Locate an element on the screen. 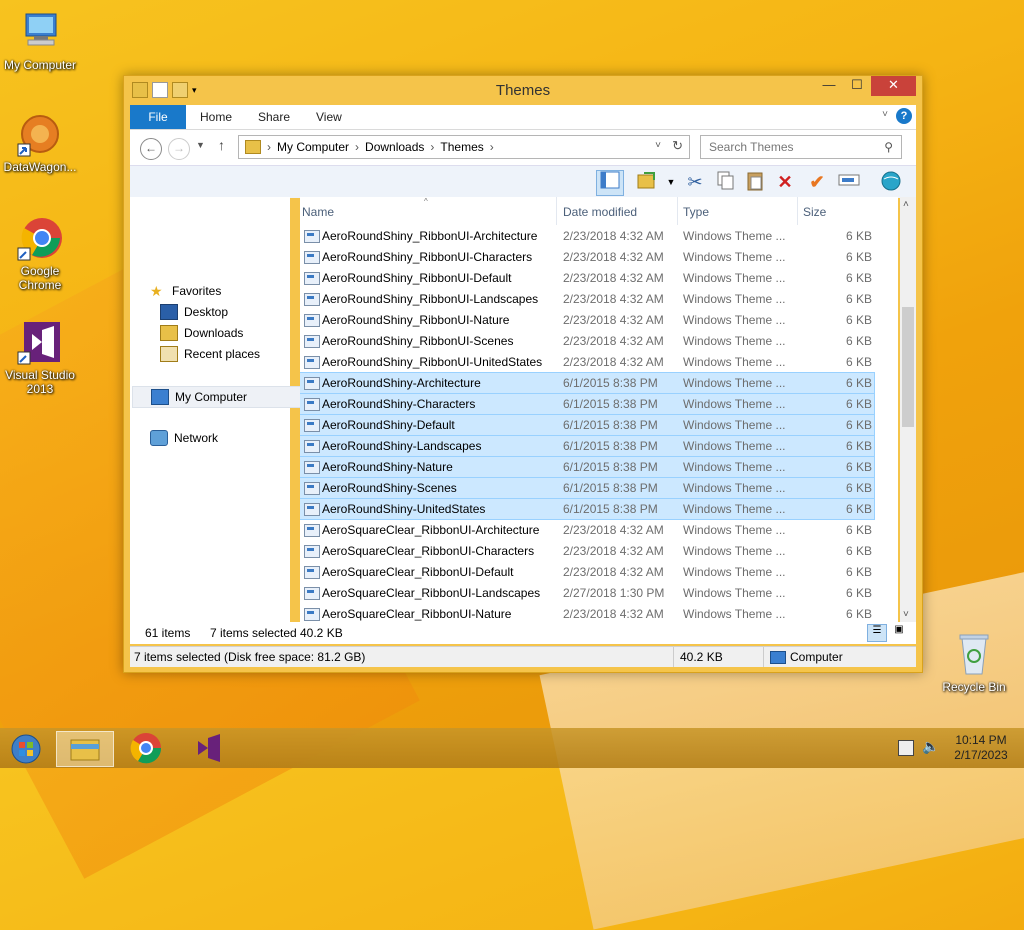 Image resolution: width=1024 pixels, height=930 pixels. rename-icon is located at coordinates (849, 182).